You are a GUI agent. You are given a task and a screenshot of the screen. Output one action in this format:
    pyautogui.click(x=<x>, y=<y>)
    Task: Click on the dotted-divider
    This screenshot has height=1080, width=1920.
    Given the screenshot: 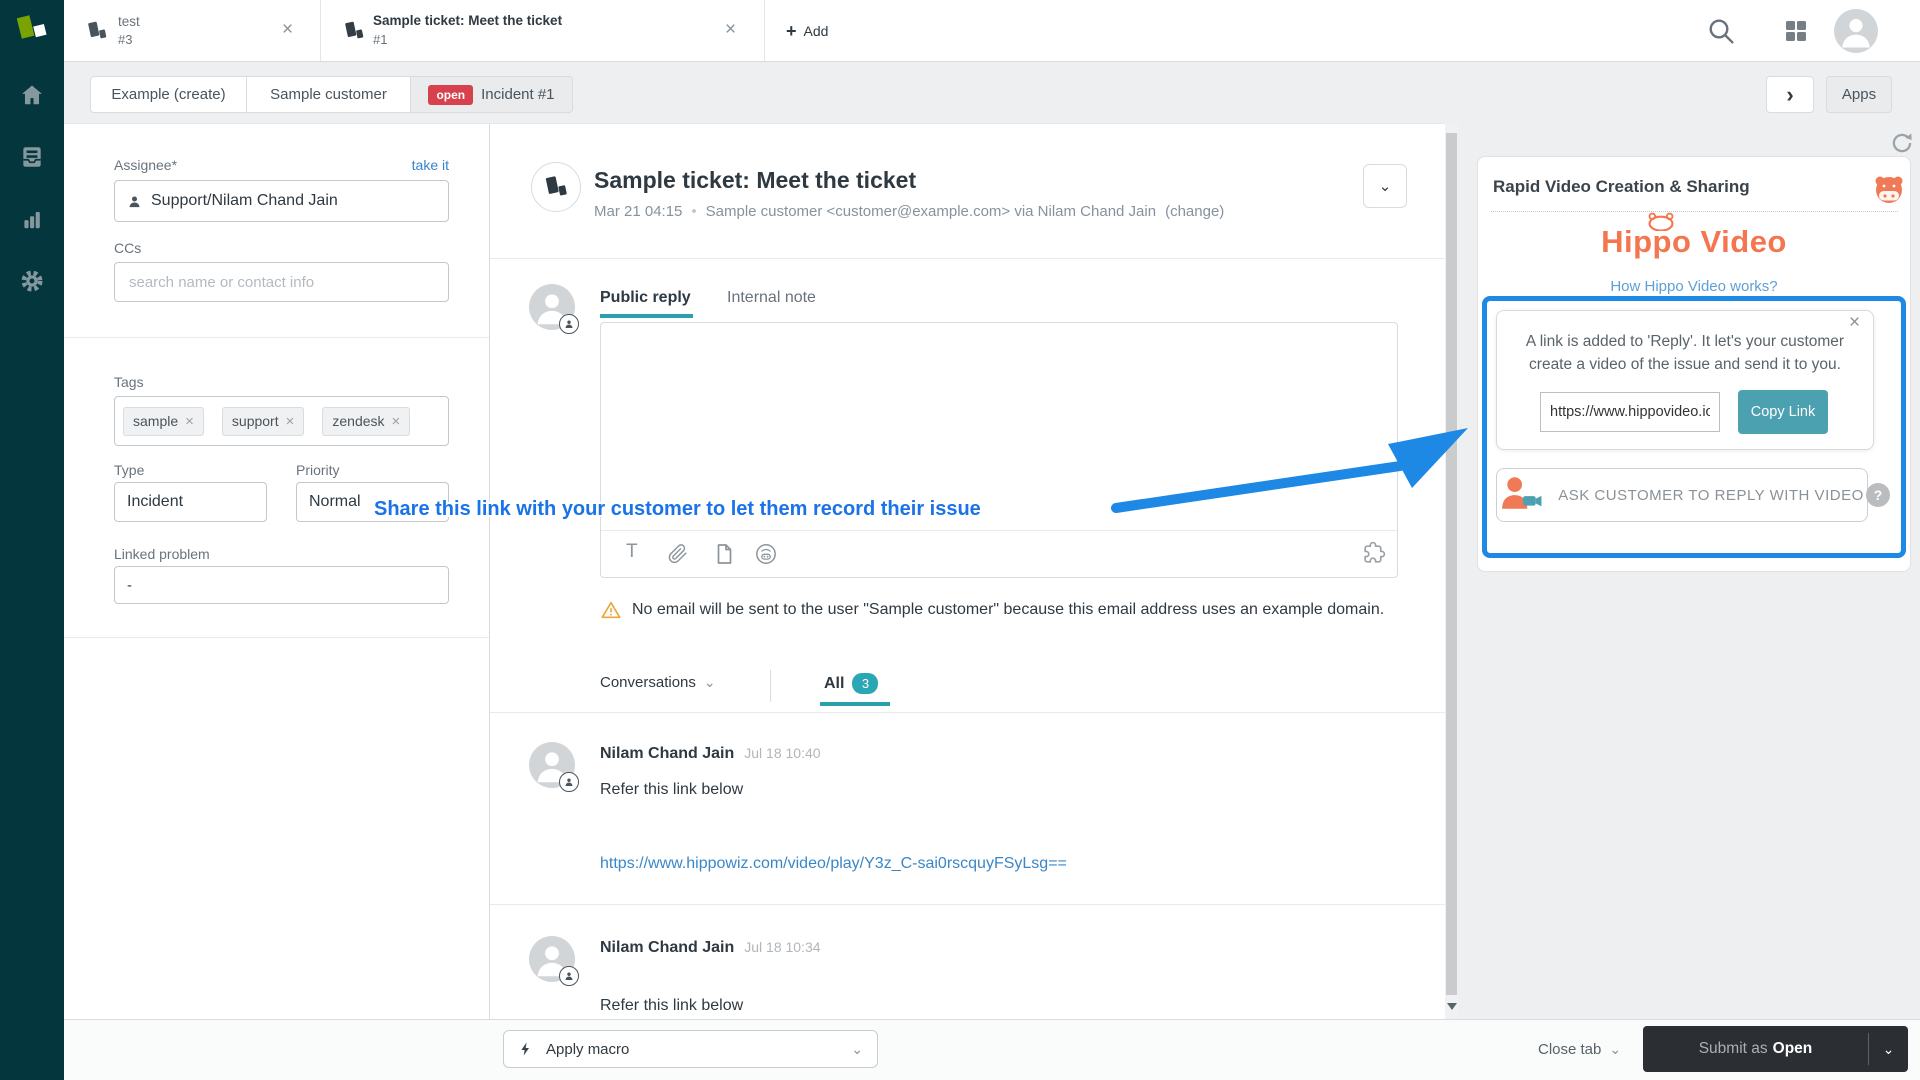 What is the action you would take?
    pyautogui.click(x=1694, y=211)
    